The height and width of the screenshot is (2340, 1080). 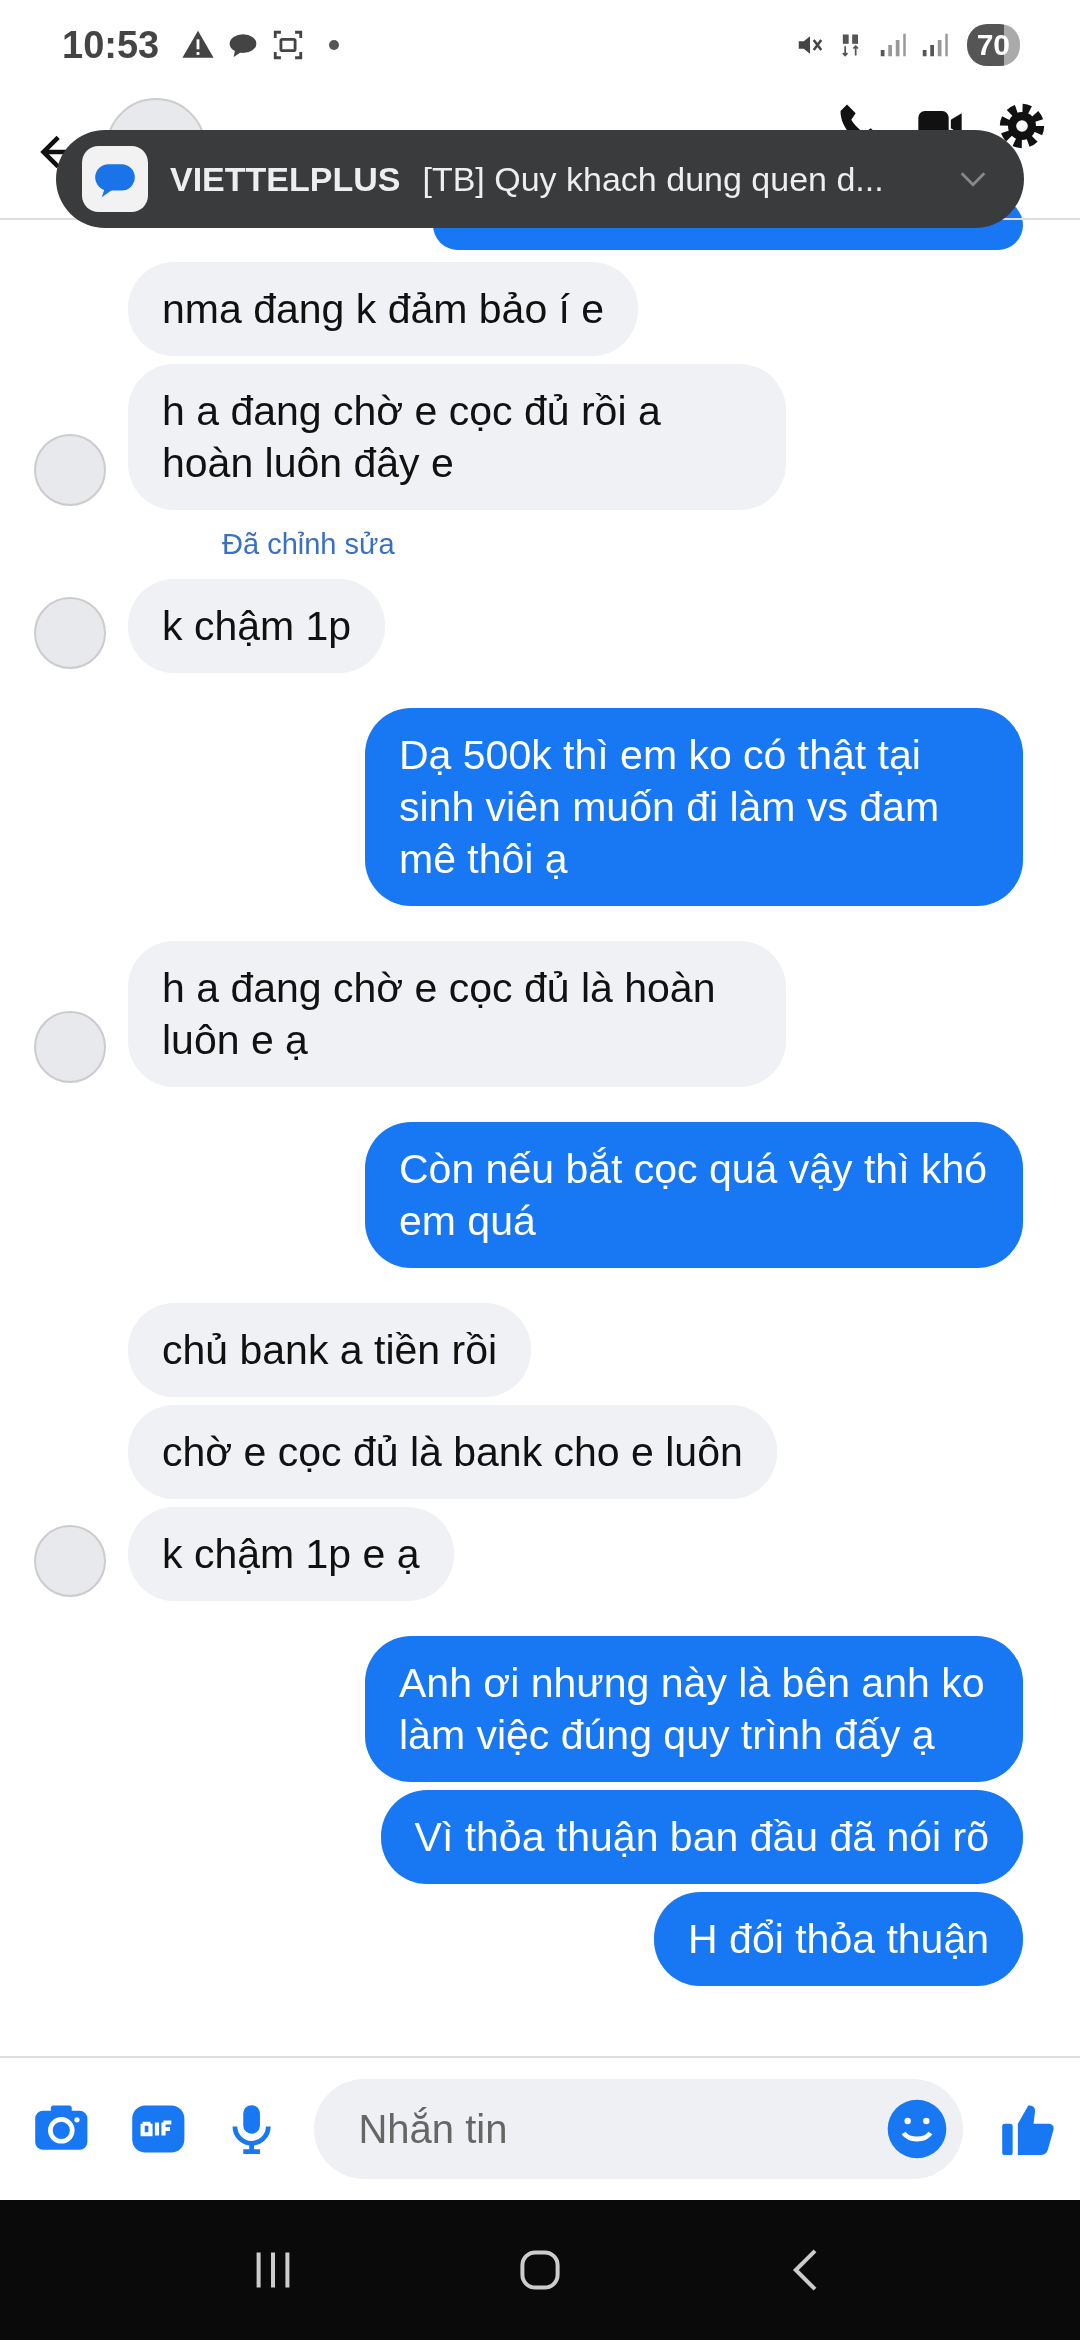 What do you see at coordinates (330, 1350) in the screenshot?
I see `message-bubble: chủ bank a tiền rồi` at bounding box center [330, 1350].